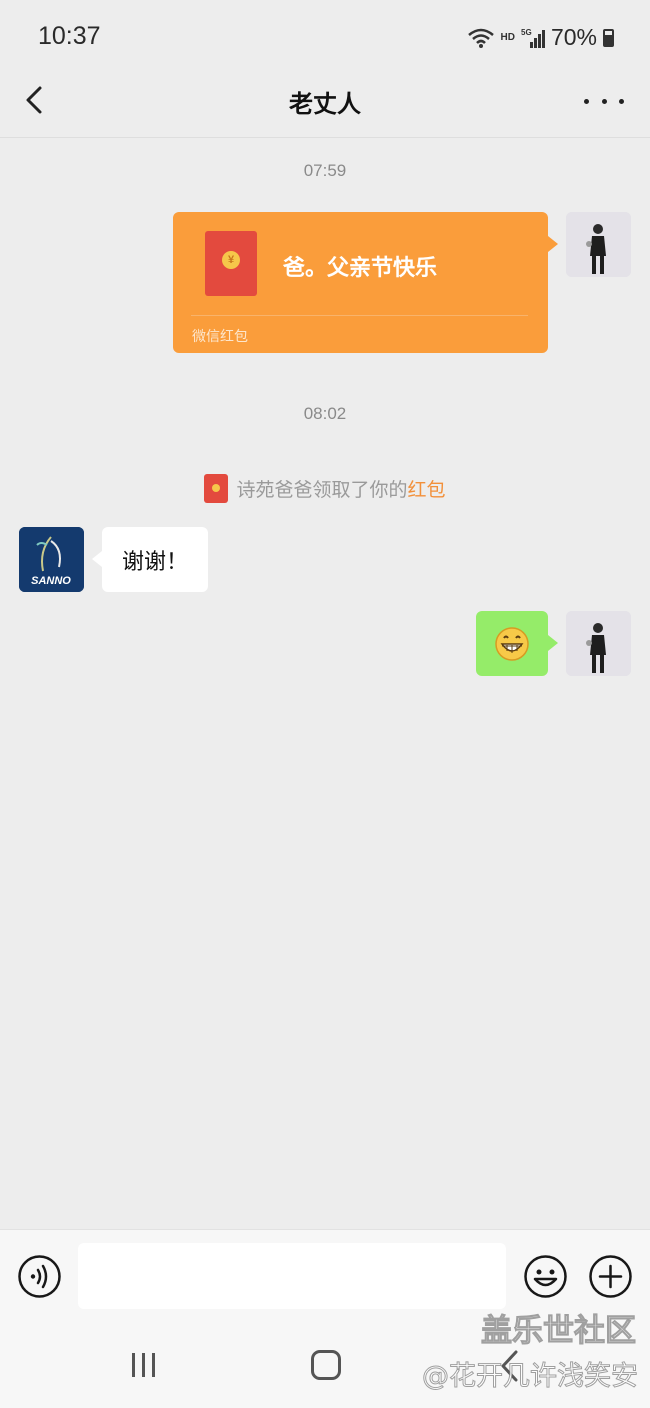  I want to click on emoji-icon, so click(545, 1276).